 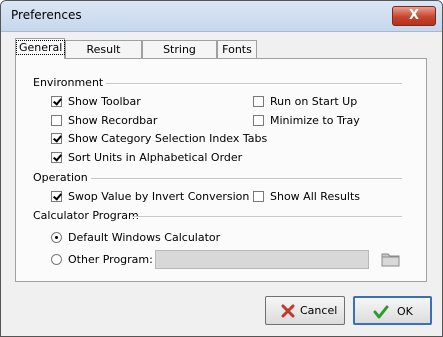 What do you see at coordinates (60, 177) in the screenshot?
I see `operation-group-title: Operation` at bounding box center [60, 177].